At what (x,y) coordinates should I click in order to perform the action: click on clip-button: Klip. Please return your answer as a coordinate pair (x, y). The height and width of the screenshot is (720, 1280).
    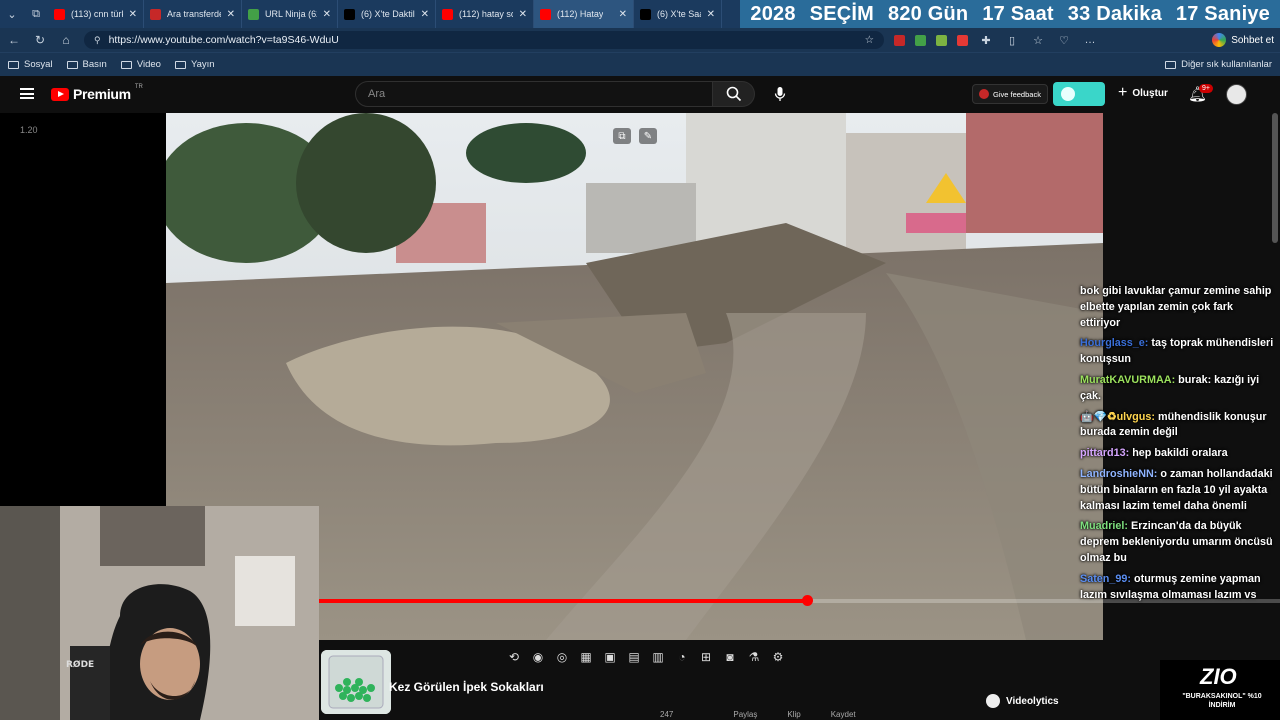
    Looking at the image, I should click on (793, 714).